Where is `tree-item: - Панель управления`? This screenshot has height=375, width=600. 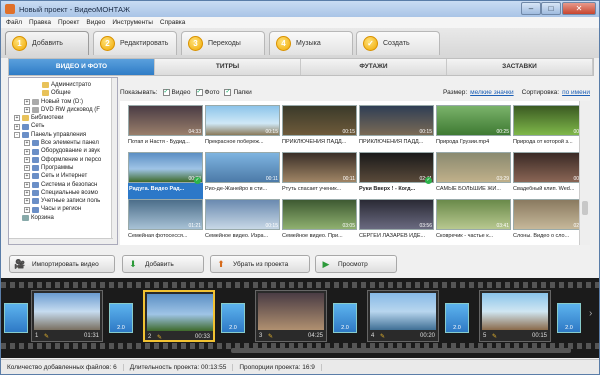 tree-item: - Панель управления is located at coordinates (63, 135).